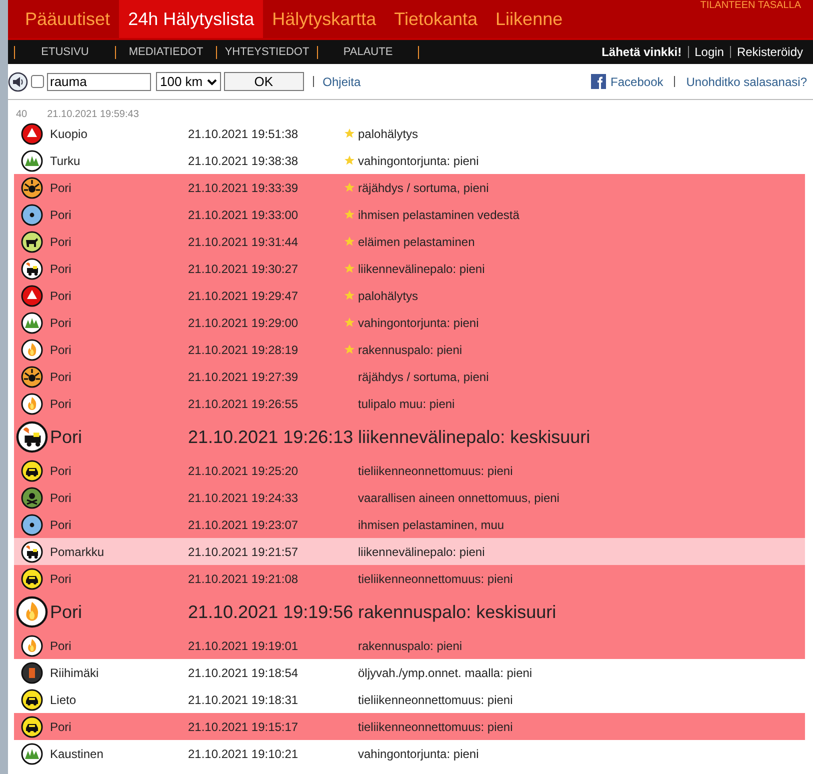  Describe the element at coordinates (418, 161) in the screenshot. I see `alert-type: vahingontorjunta: pieni` at that location.